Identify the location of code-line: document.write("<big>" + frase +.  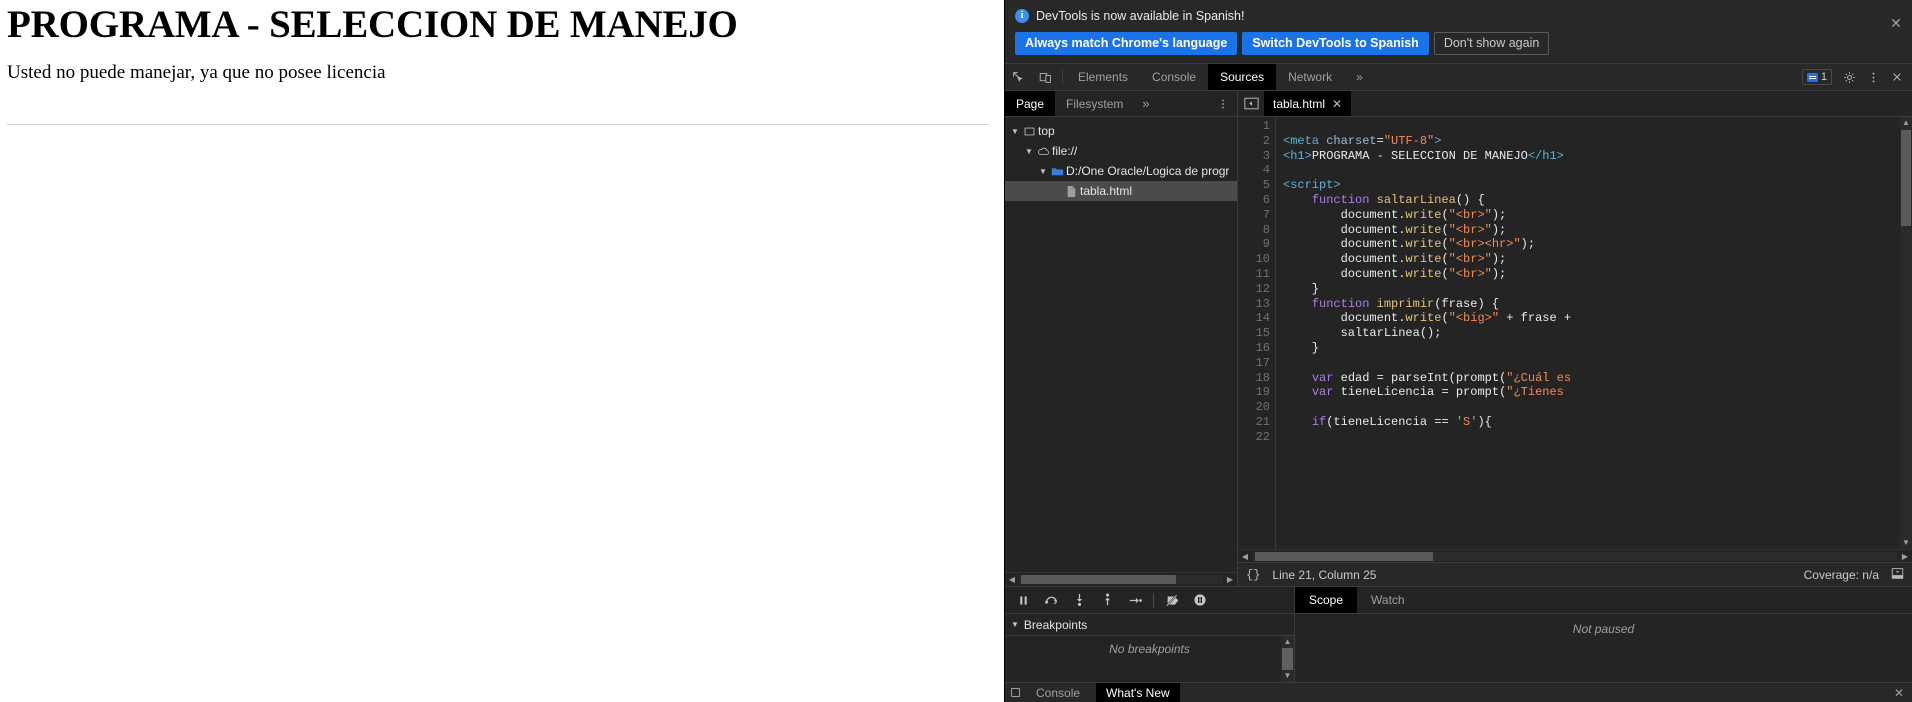
(1597, 318).